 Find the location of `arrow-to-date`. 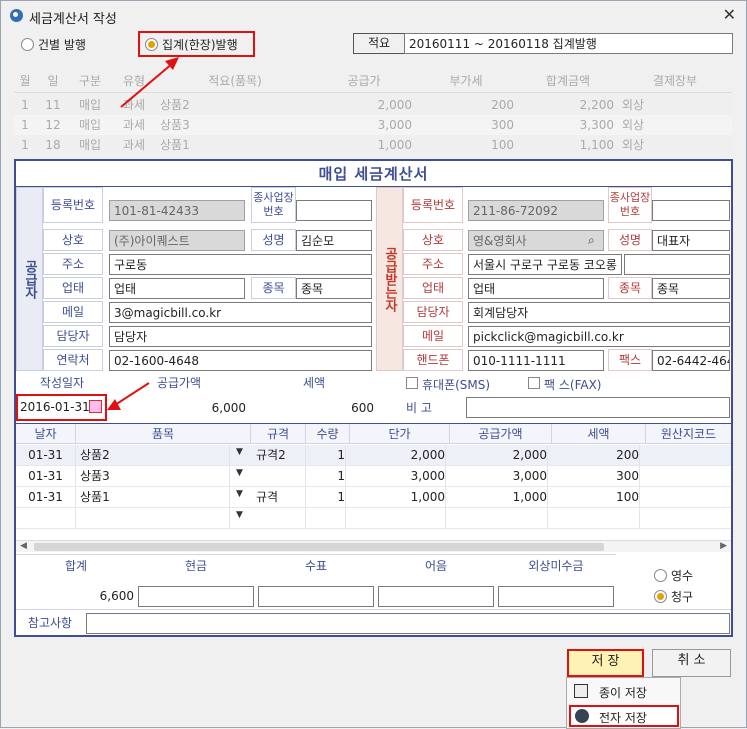

arrow-to-date is located at coordinates (132, 394).